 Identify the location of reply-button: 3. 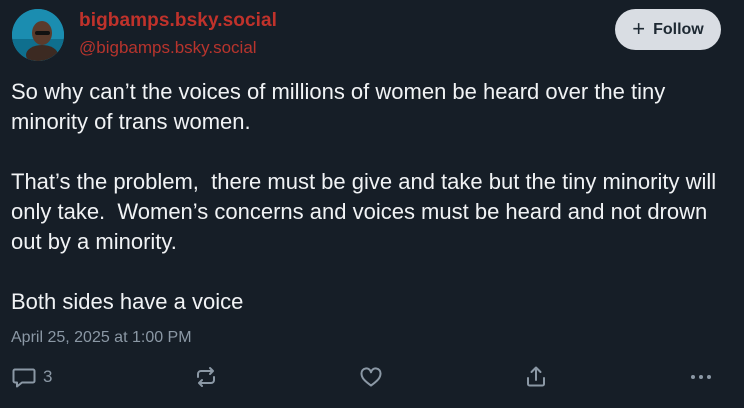
(31, 377).